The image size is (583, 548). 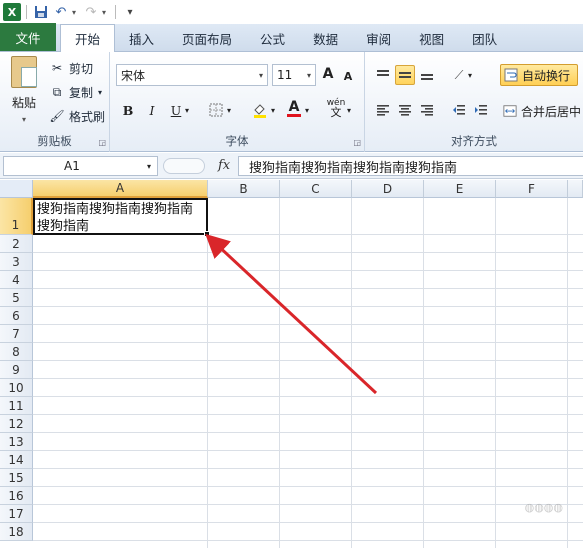 I want to click on align-center-icon, so click(x=405, y=110).